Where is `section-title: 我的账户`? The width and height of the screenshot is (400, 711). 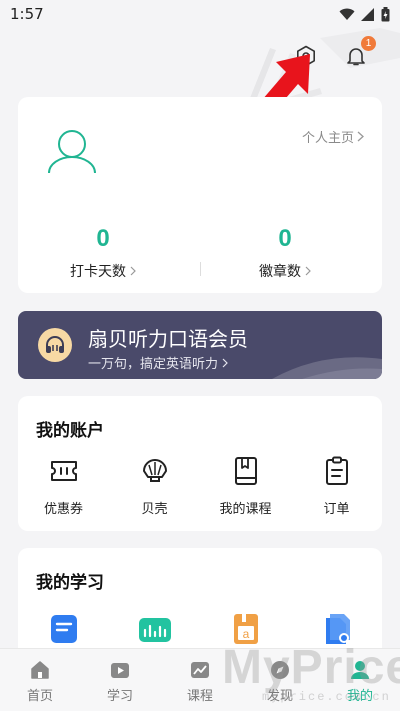 section-title: 我的账户 is located at coordinates (70, 431).